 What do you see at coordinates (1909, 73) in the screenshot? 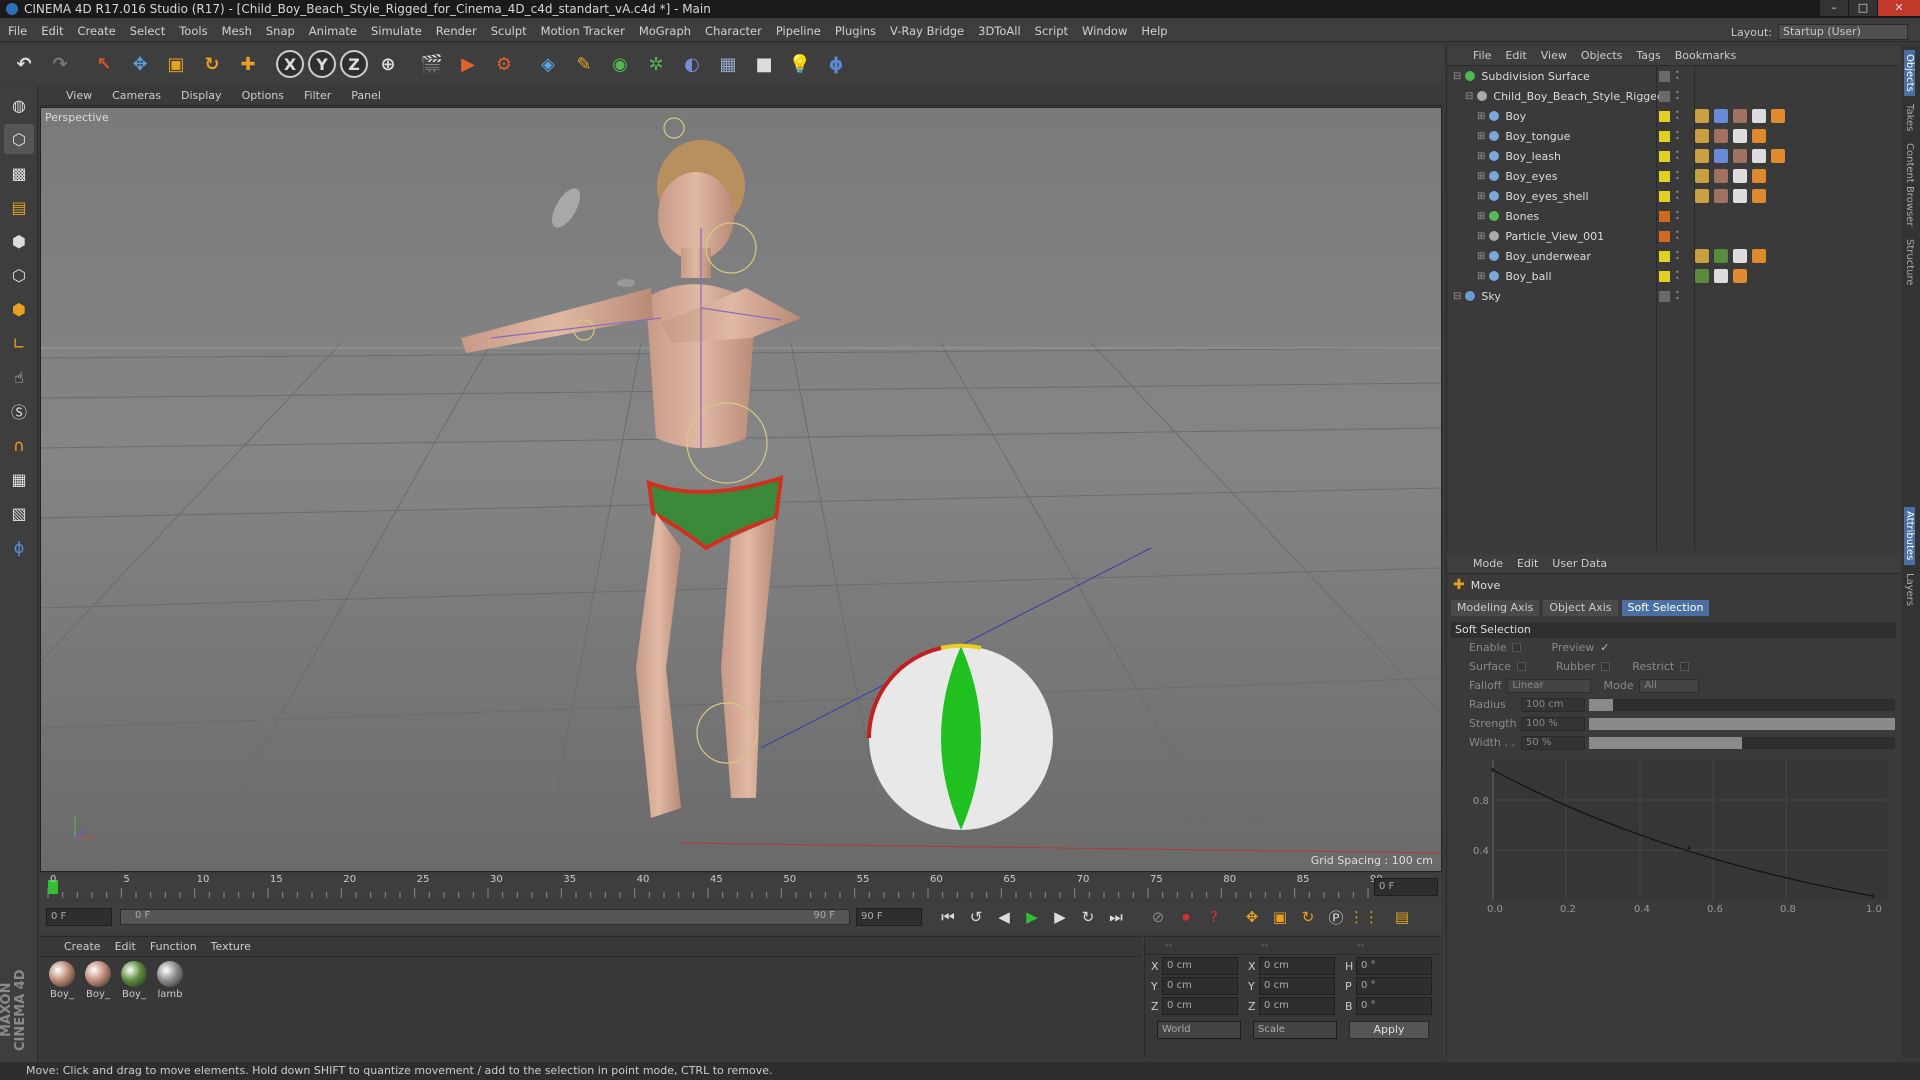
I see `side-tab-objects: Objects` at bounding box center [1909, 73].